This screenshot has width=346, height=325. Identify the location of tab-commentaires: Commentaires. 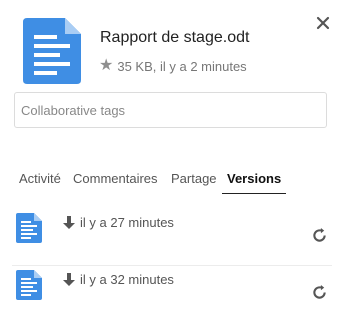
(115, 181).